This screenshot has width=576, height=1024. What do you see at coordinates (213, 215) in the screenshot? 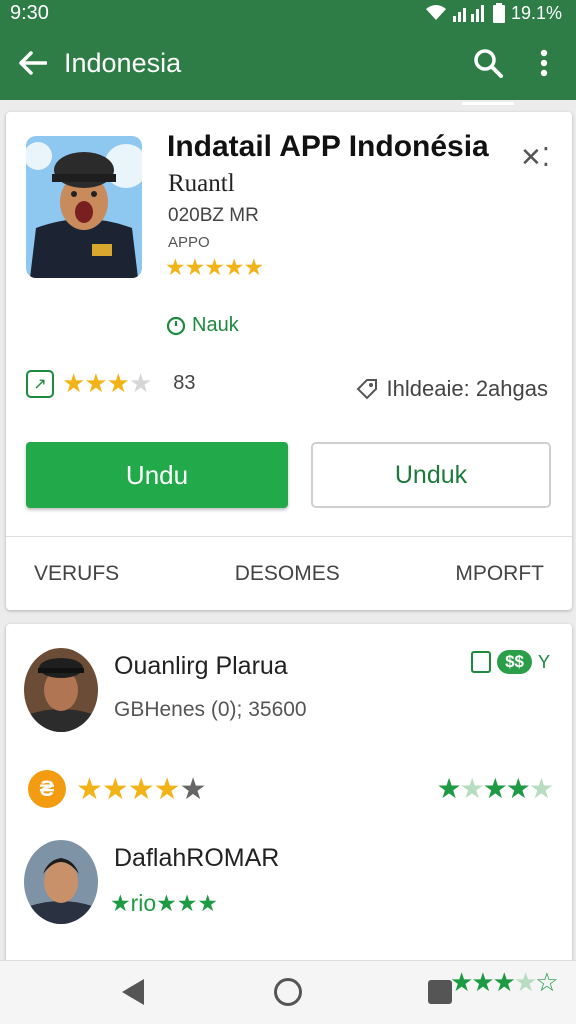
I see `app-meta: 020BZ MR` at bounding box center [213, 215].